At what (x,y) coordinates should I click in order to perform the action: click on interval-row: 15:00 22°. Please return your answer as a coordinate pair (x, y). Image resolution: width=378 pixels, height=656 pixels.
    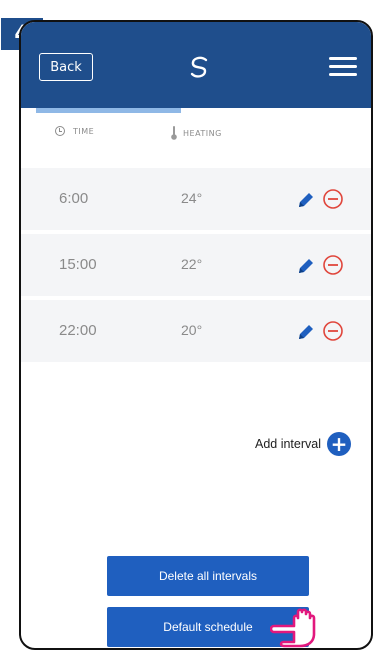
    Looking at the image, I should click on (196, 265).